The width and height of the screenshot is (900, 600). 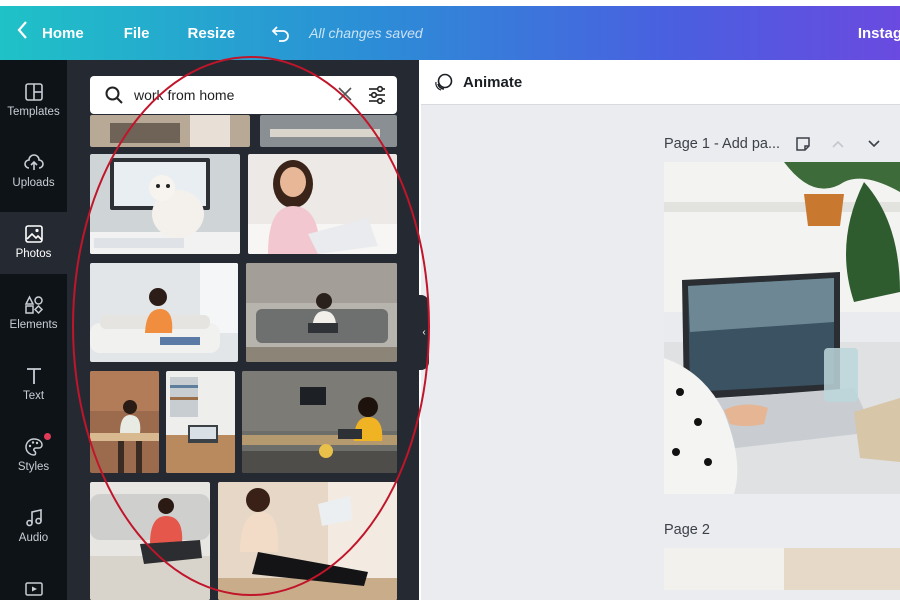 I want to click on chevron-left-icon: ‹, so click(x=424, y=332).